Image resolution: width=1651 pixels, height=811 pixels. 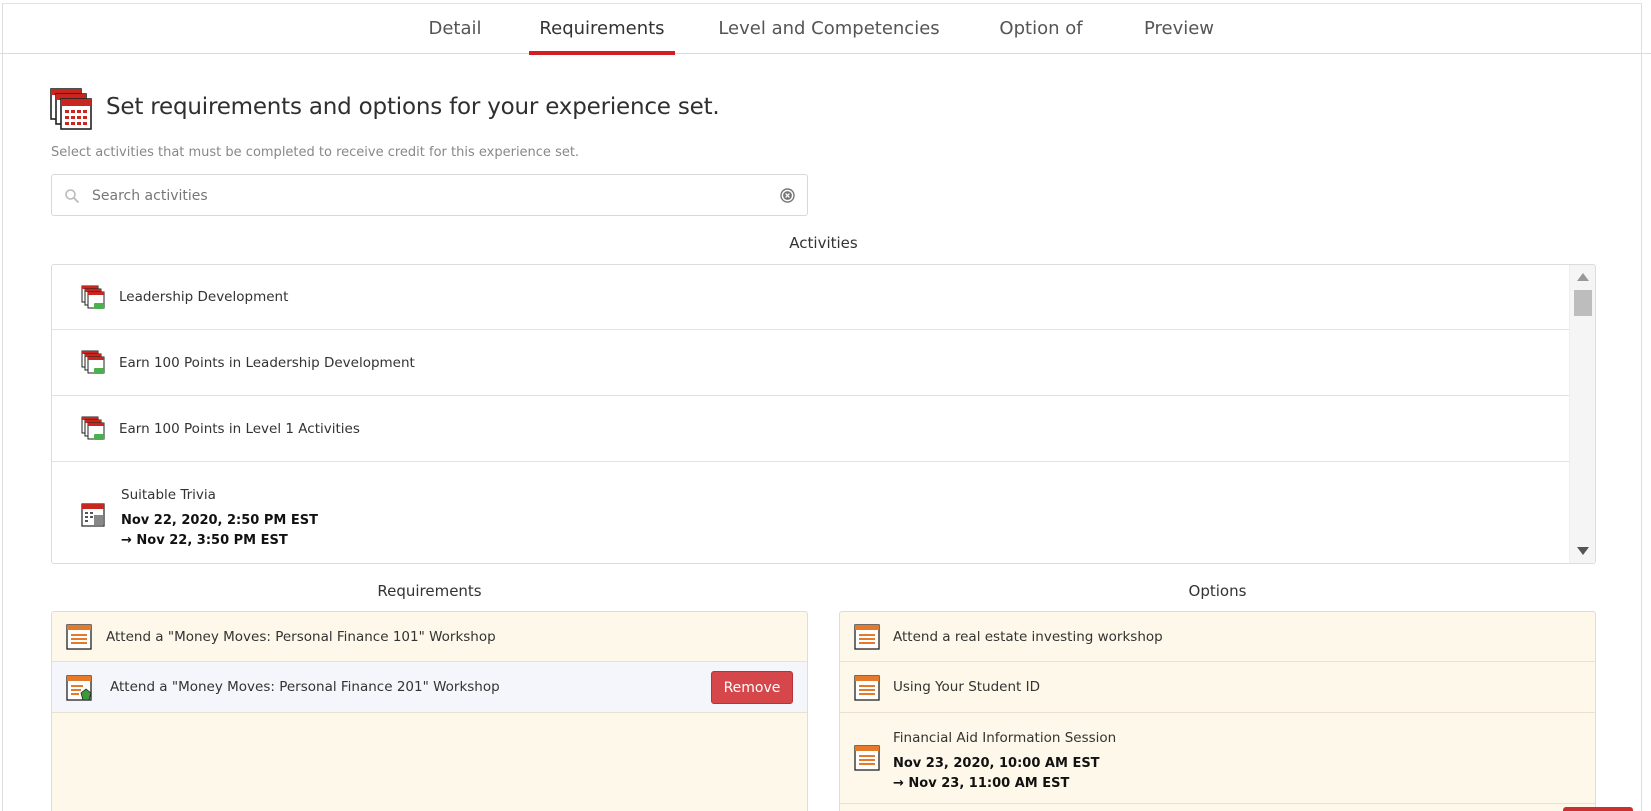 What do you see at coordinates (752, 687) in the screenshot?
I see `remove-button: Remove` at bounding box center [752, 687].